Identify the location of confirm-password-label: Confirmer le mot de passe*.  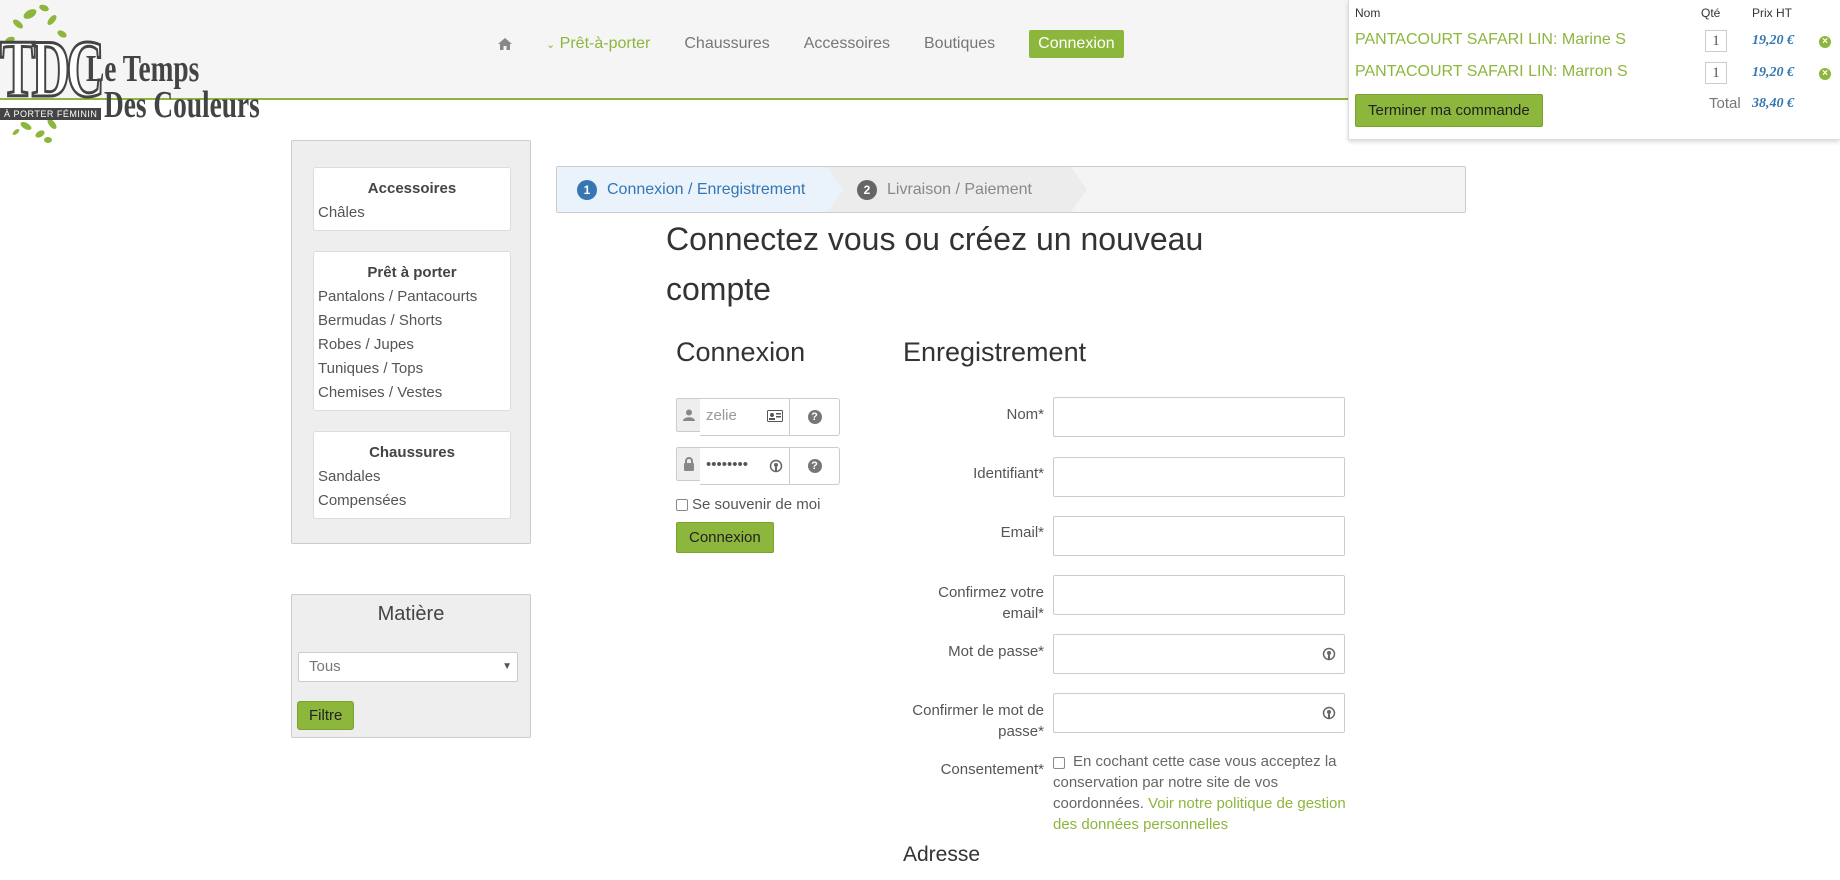
(978, 721).